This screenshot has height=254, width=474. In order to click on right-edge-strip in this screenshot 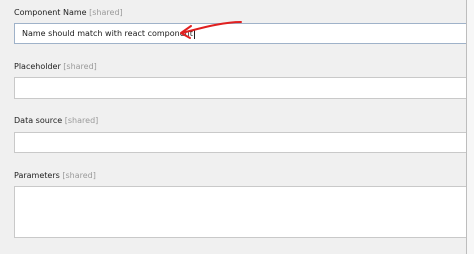, I will do `click(470, 127)`.